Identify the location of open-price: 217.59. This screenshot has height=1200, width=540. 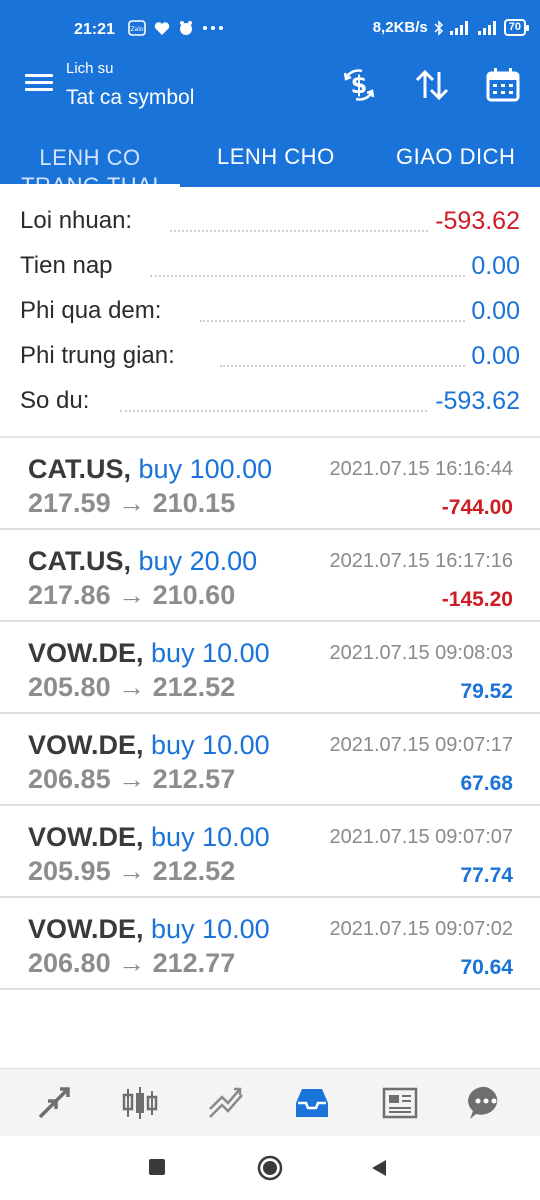
(69, 503).